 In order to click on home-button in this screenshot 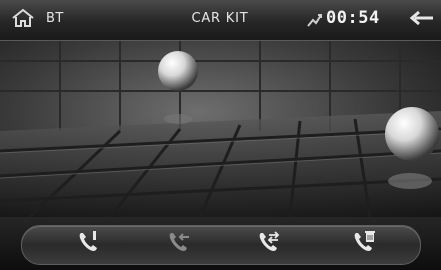, I will do `click(23, 20)`.